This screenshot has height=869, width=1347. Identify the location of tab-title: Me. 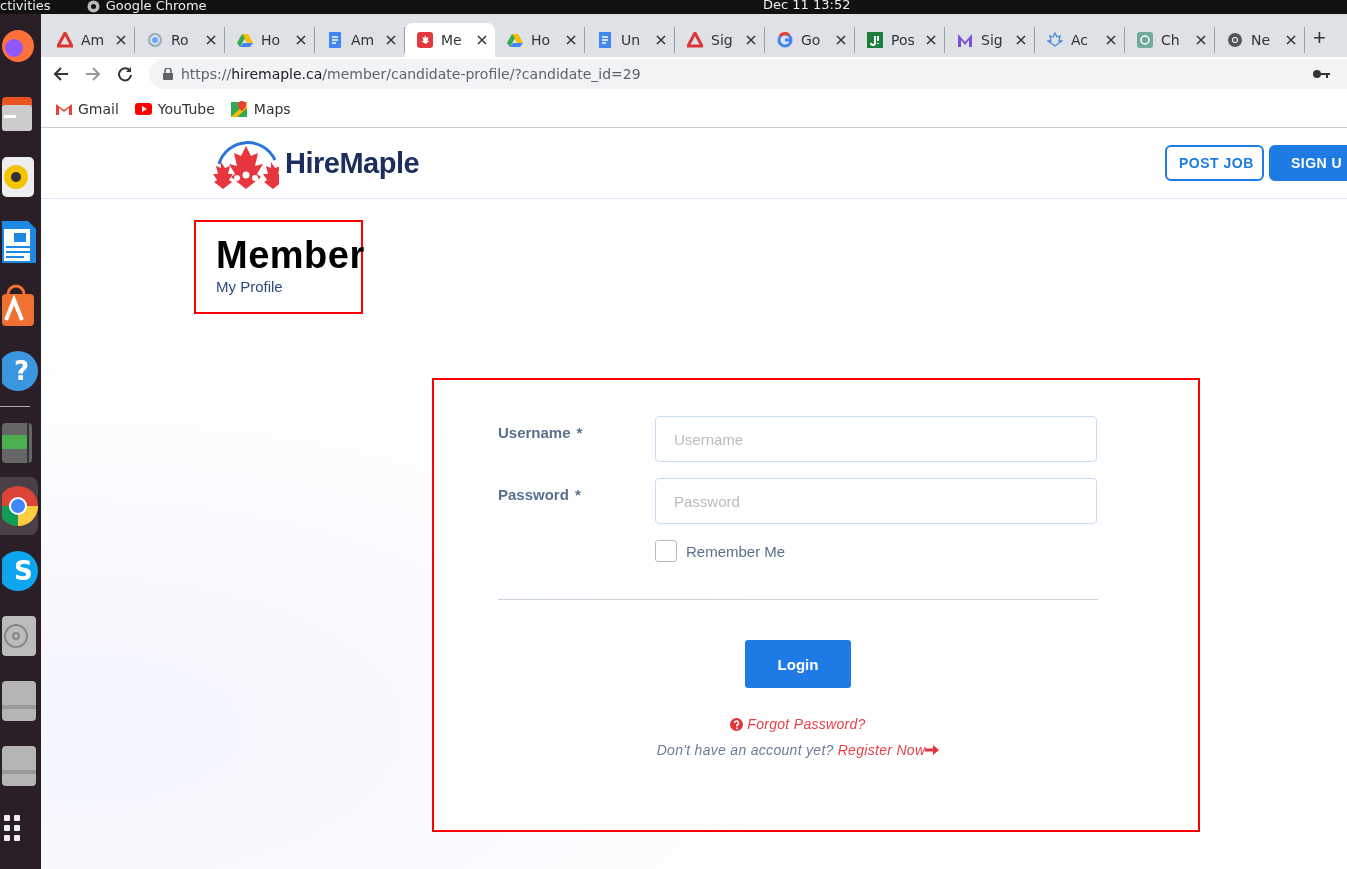
(452, 40).